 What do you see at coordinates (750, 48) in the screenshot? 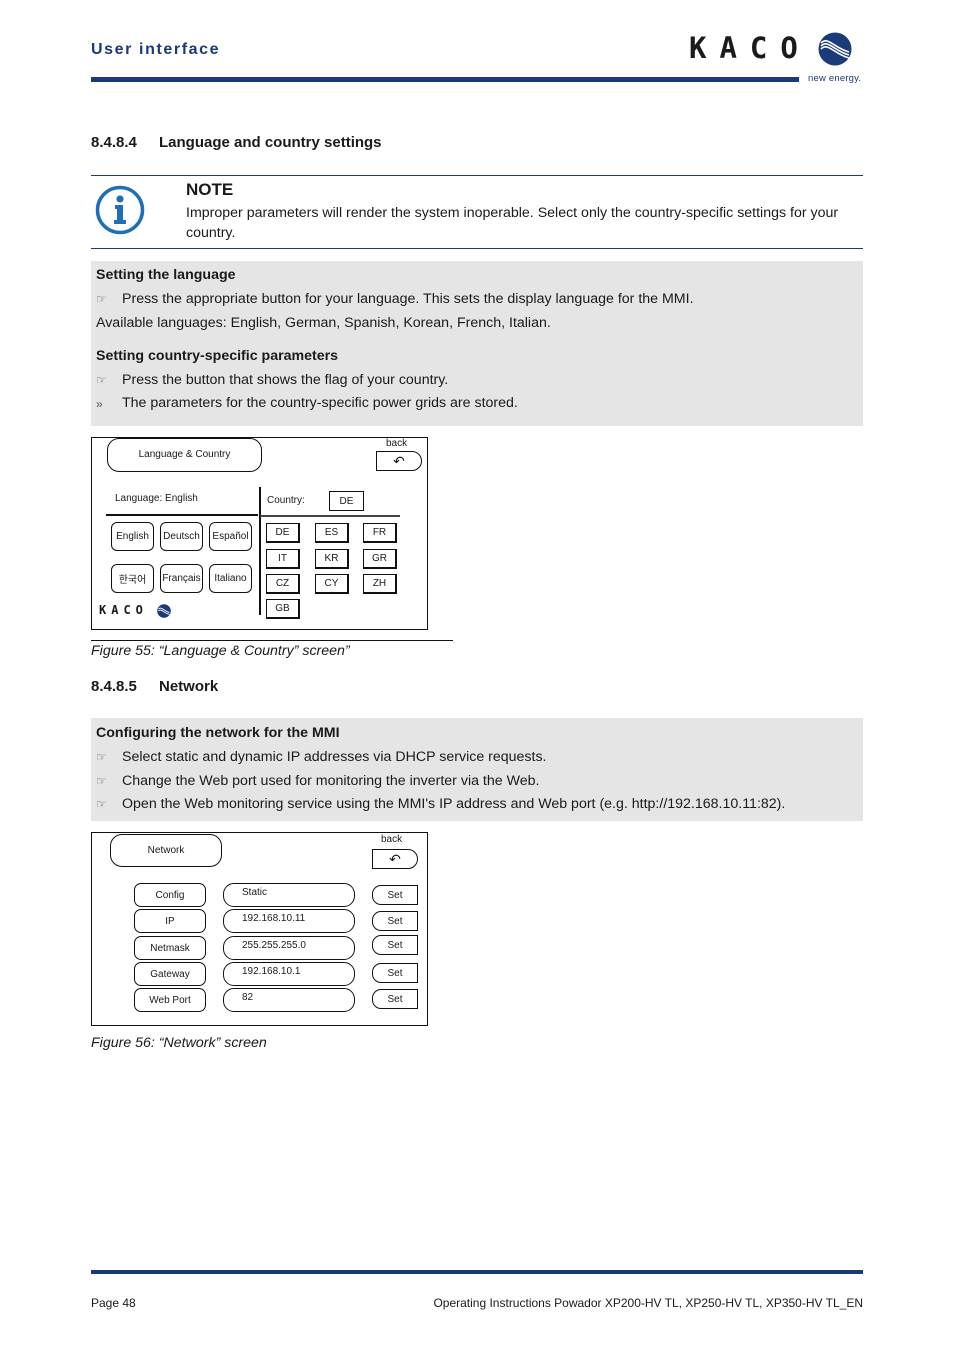
I see `kaco-logo-text: KACO` at bounding box center [750, 48].